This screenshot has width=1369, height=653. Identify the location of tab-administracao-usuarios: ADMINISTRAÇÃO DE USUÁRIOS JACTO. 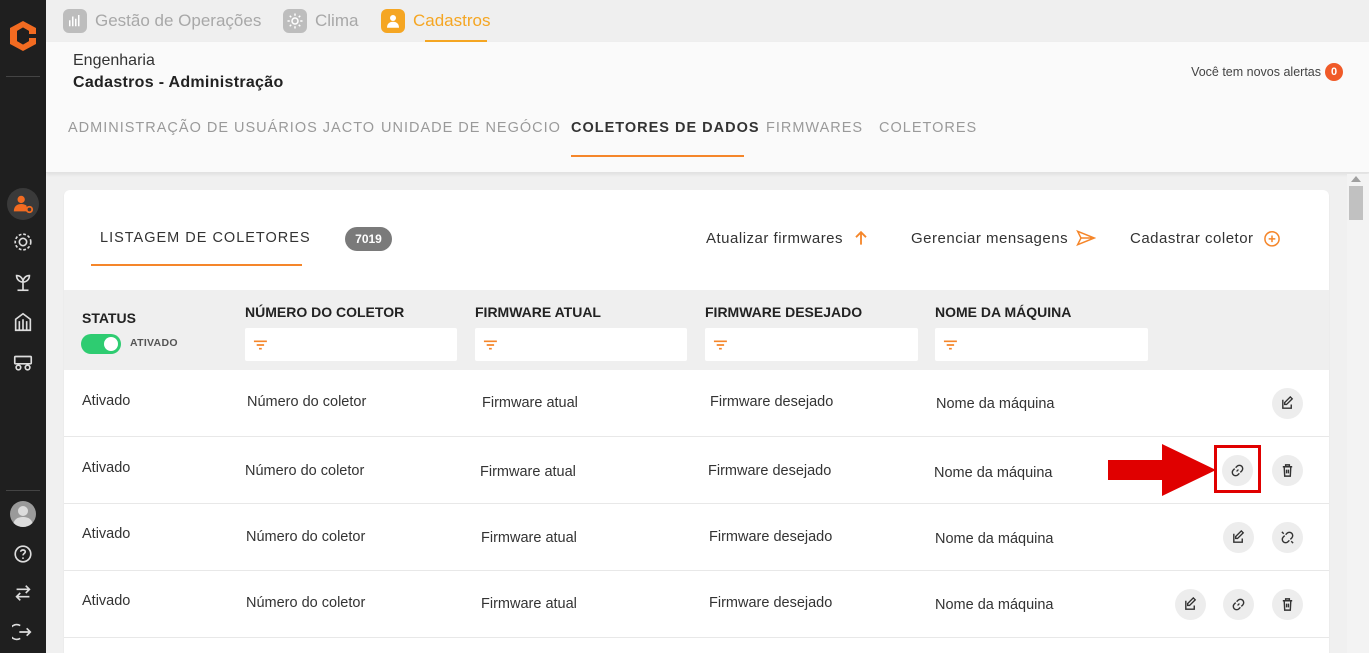
(221, 128).